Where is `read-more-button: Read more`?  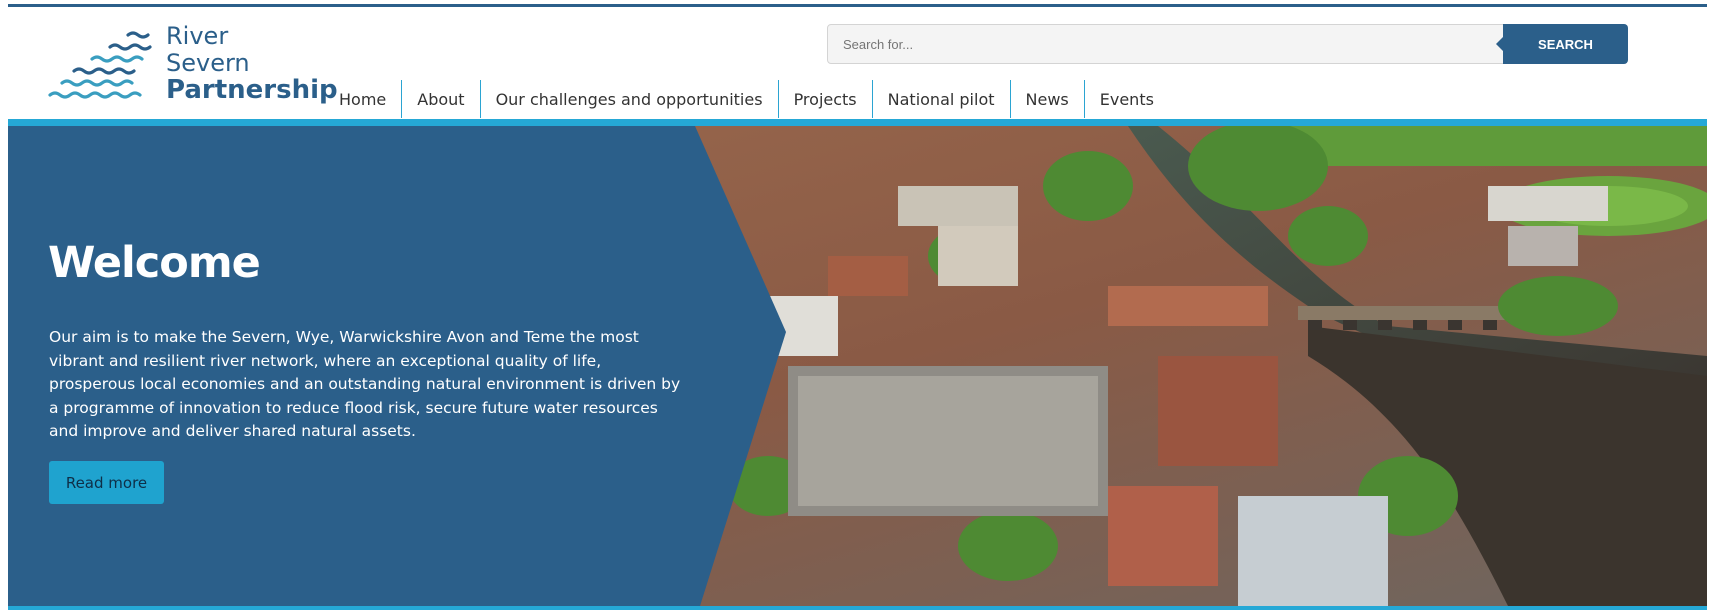
read-more-button: Read more is located at coordinates (106, 482).